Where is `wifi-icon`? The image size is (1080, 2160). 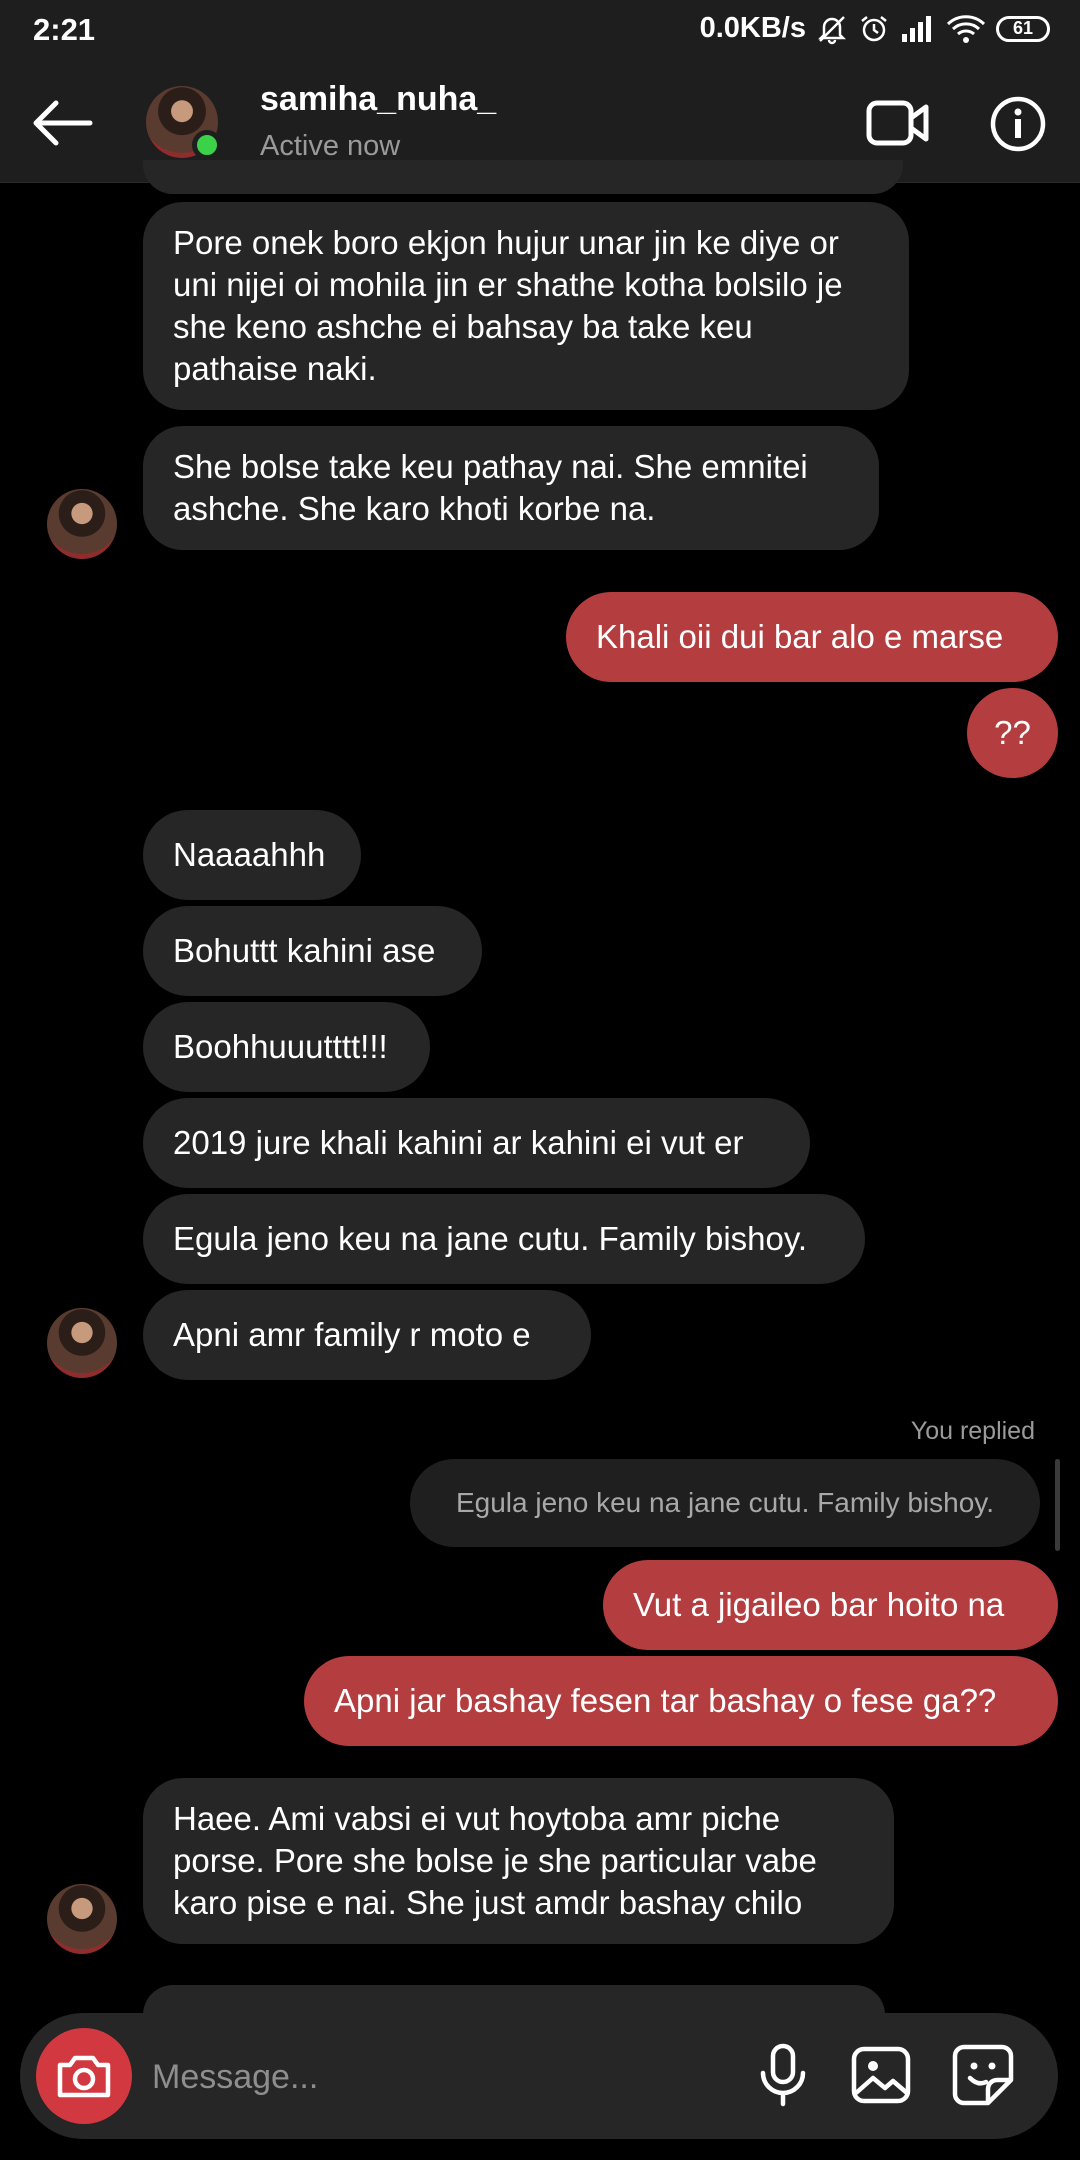
wifi-icon is located at coordinates (966, 29).